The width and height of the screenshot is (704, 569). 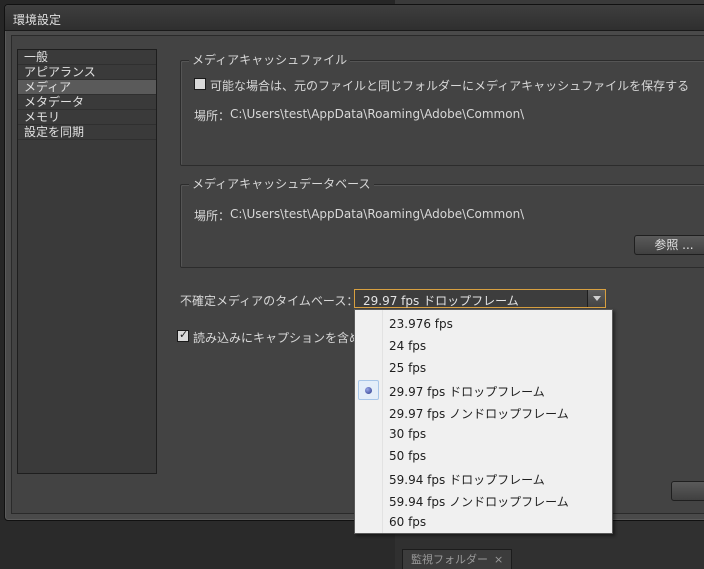 What do you see at coordinates (87, 261) in the screenshot?
I see `category-list: 一般 アピアランス メディア メタデータ メモリ 設定を同期` at bounding box center [87, 261].